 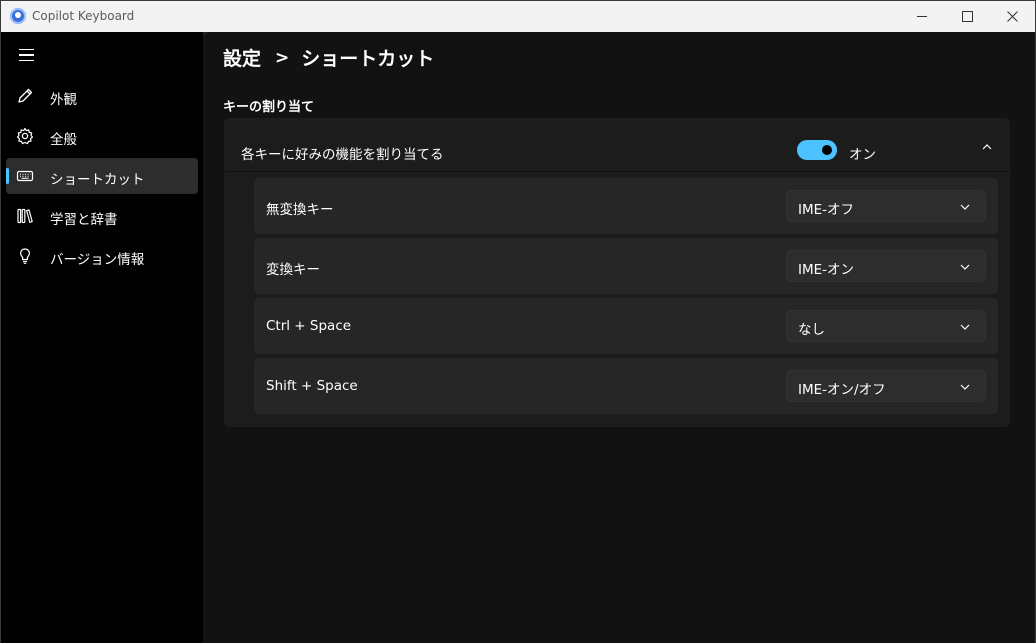 What do you see at coordinates (25, 176) in the screenshot?
I see `keyboard-icon` at bounding box center [25, 176].